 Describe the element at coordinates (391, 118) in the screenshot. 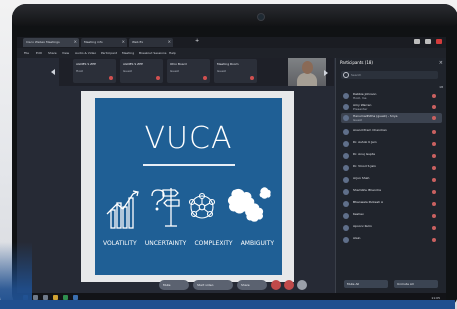

I see `list-item-highlighted: Hanumadhitha (guest) - Sriya Guest` at that location.